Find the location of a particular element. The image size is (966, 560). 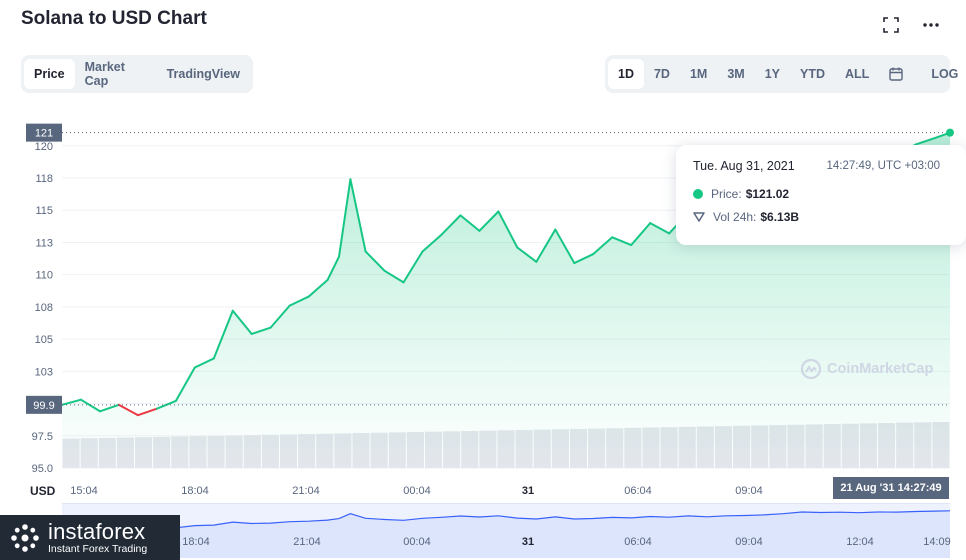

tab-tradingview: TradingView is located at coordinates (203, 74).